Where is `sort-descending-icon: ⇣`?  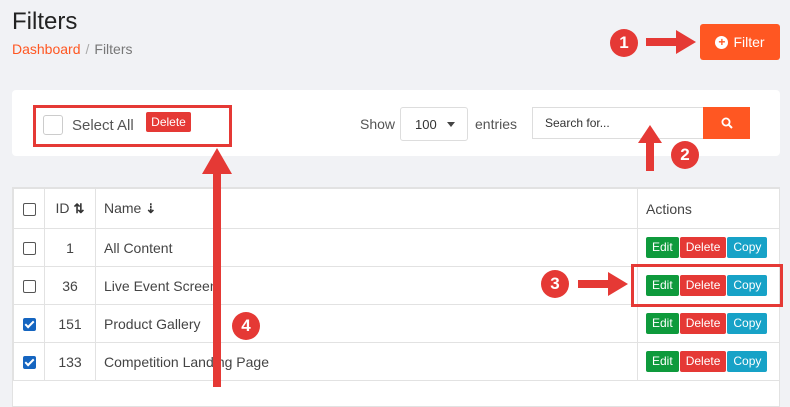 sort-descending-icon: ⇣ is located at coordinates (151, 208).